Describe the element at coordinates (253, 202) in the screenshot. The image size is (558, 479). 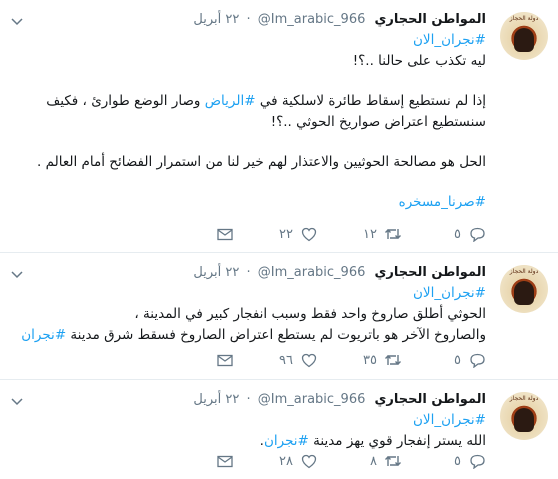
I see `tweet-line: #صرنا_مسخره` at that location.